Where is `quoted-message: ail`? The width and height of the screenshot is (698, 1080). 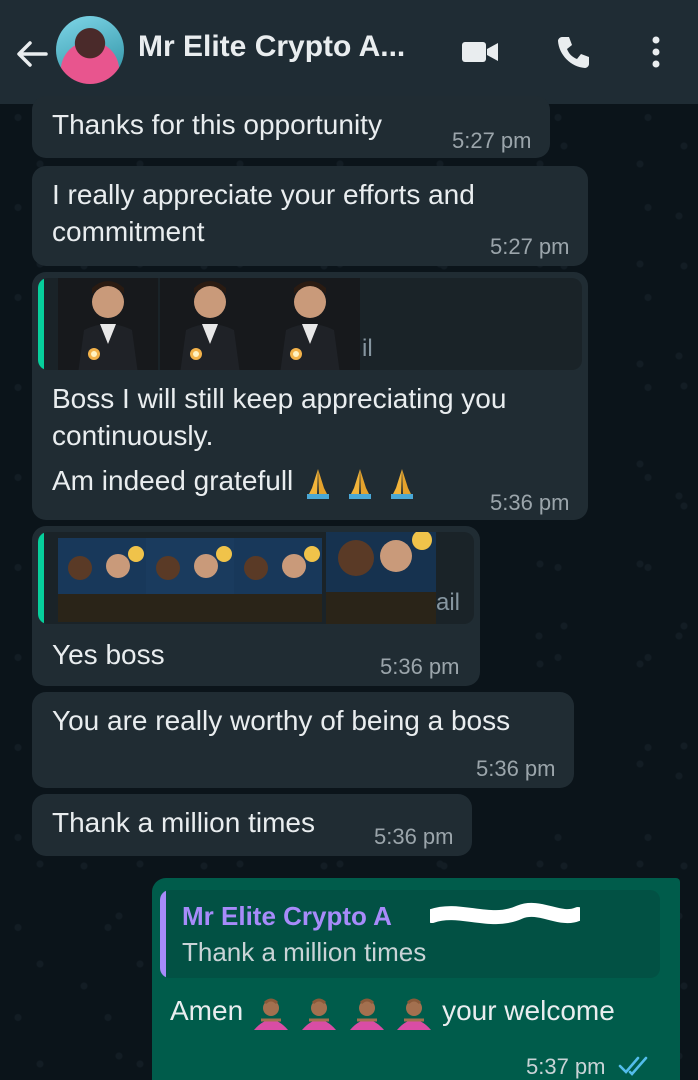
quoted-message: ail is located at coordinates (256, 578).